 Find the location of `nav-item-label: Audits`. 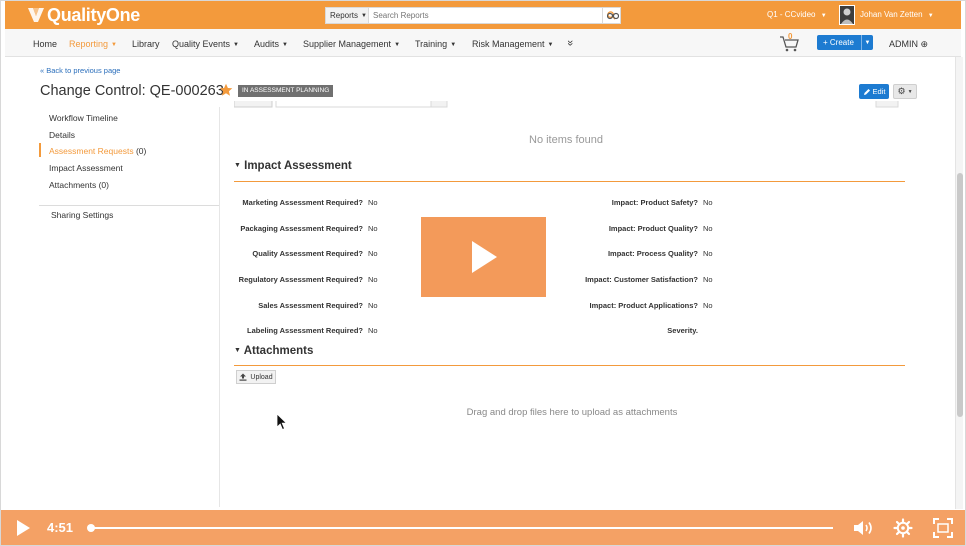

nav-item-label: Audits is located at coordinates (267, 44).